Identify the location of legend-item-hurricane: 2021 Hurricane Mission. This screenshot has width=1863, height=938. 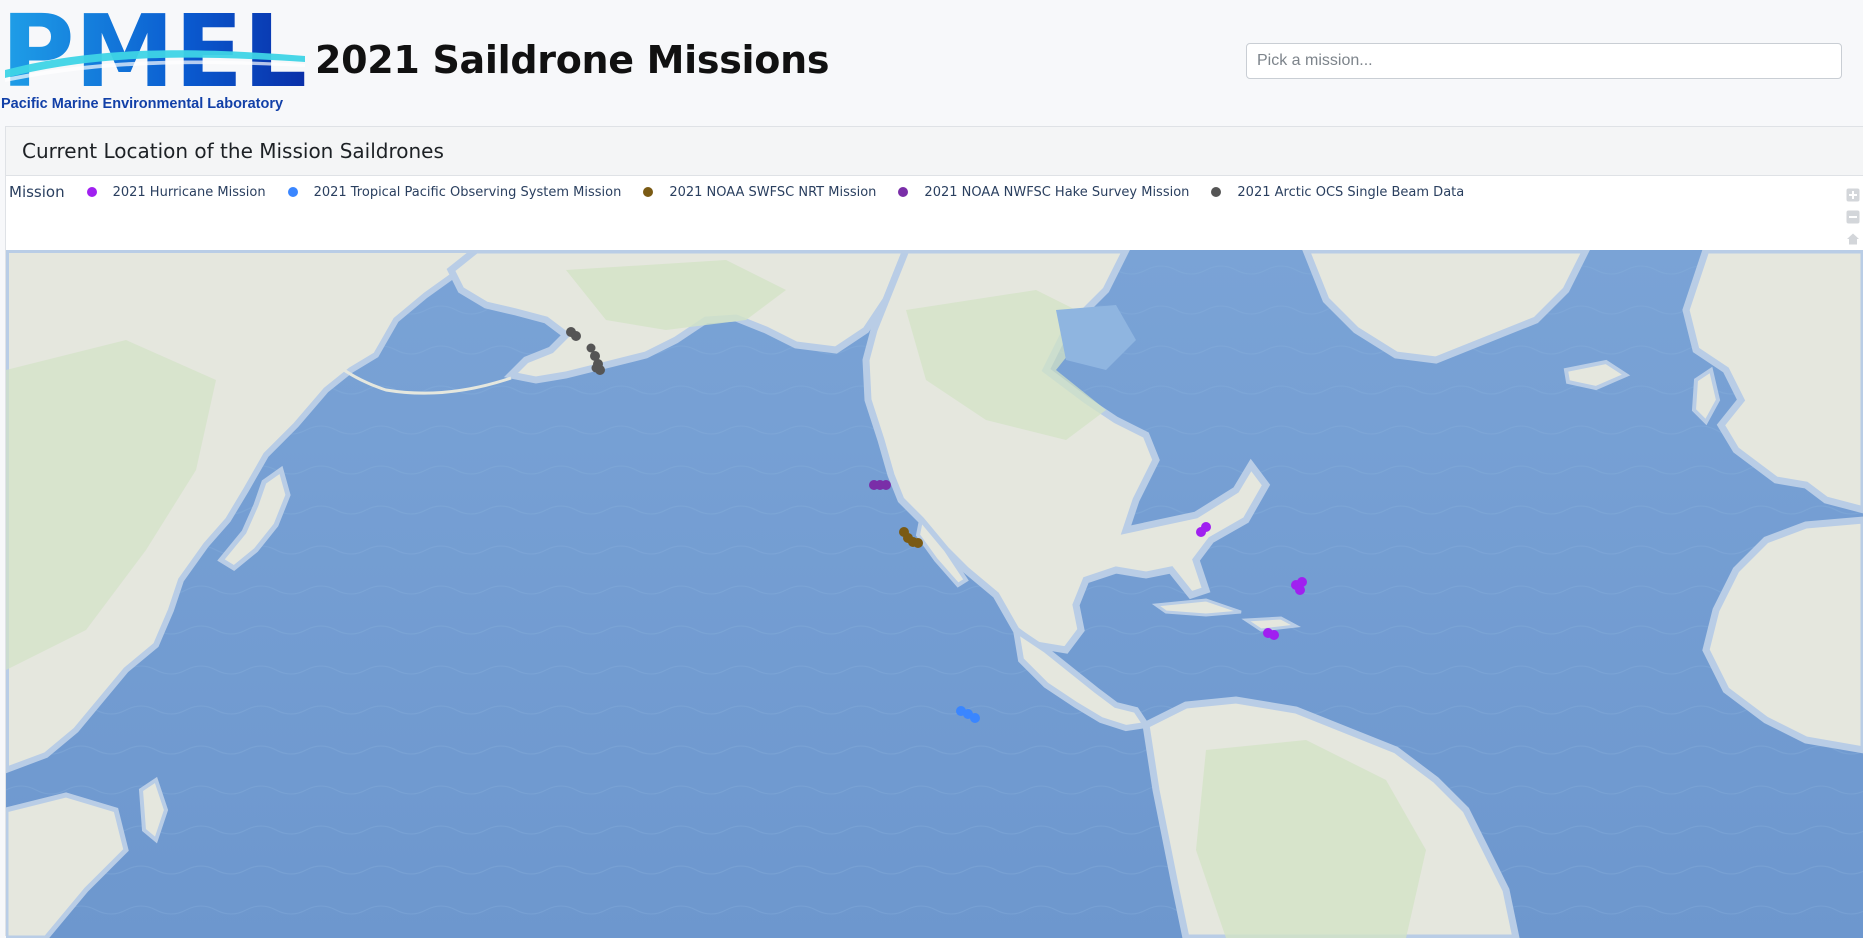
(176, 192).